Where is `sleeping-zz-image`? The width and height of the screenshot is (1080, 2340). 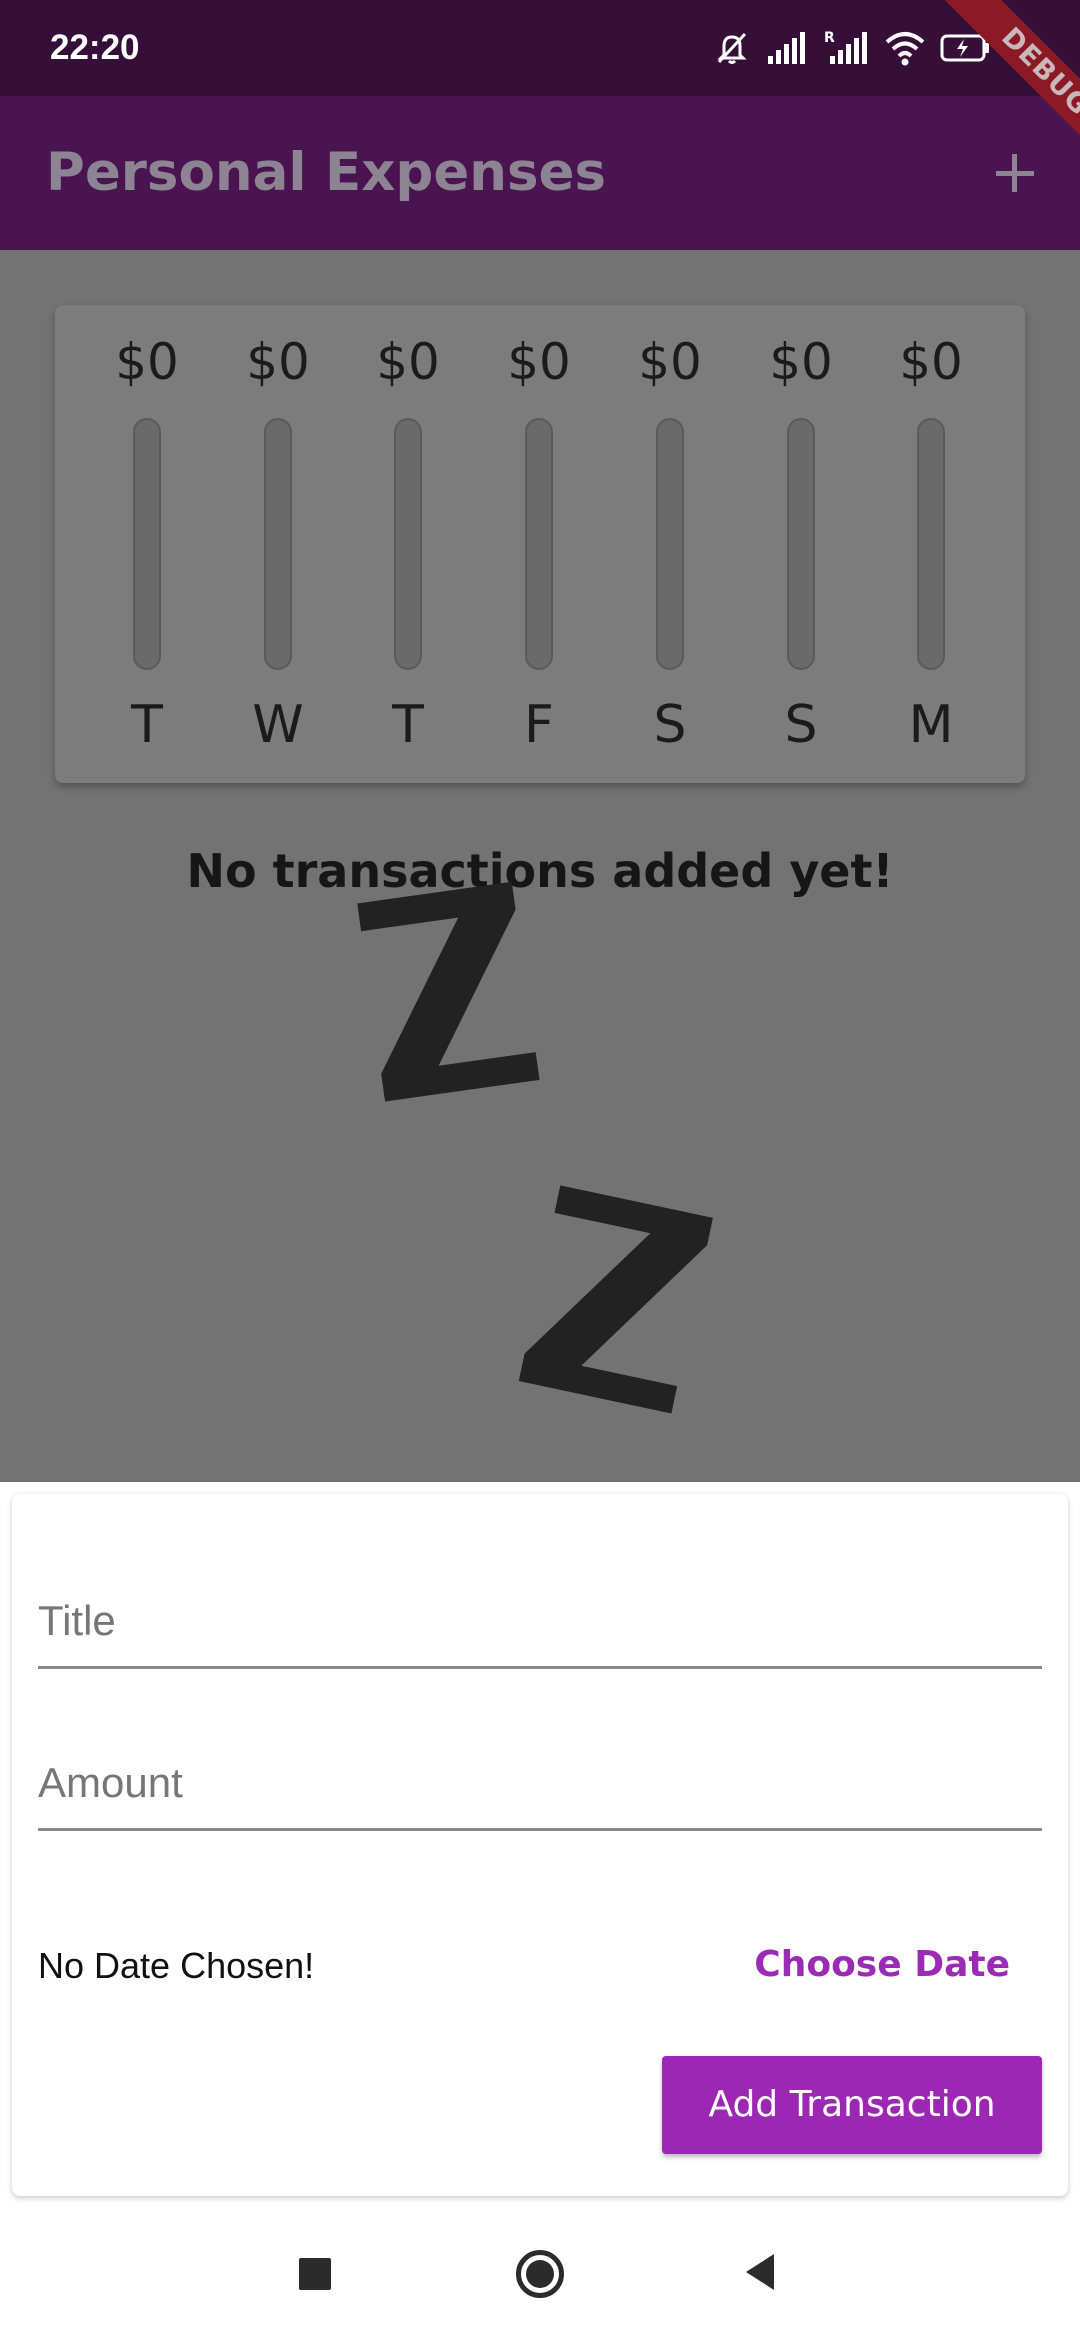
sleeping-zz-image is located at coordinates (535, 1147).